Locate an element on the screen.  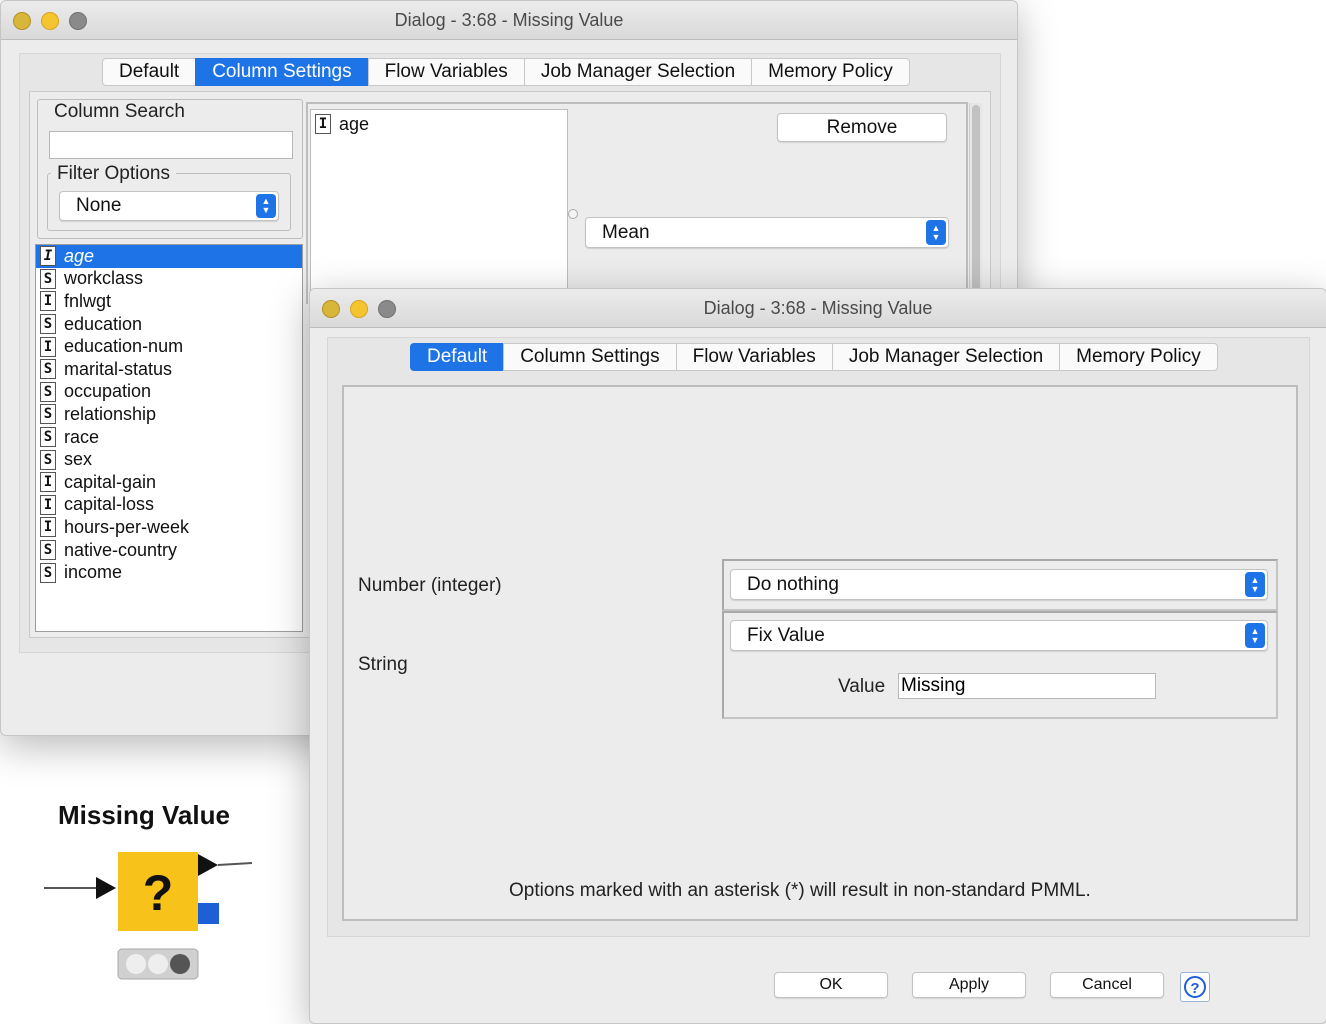
column-name: age is located at coordinates (79, 255).